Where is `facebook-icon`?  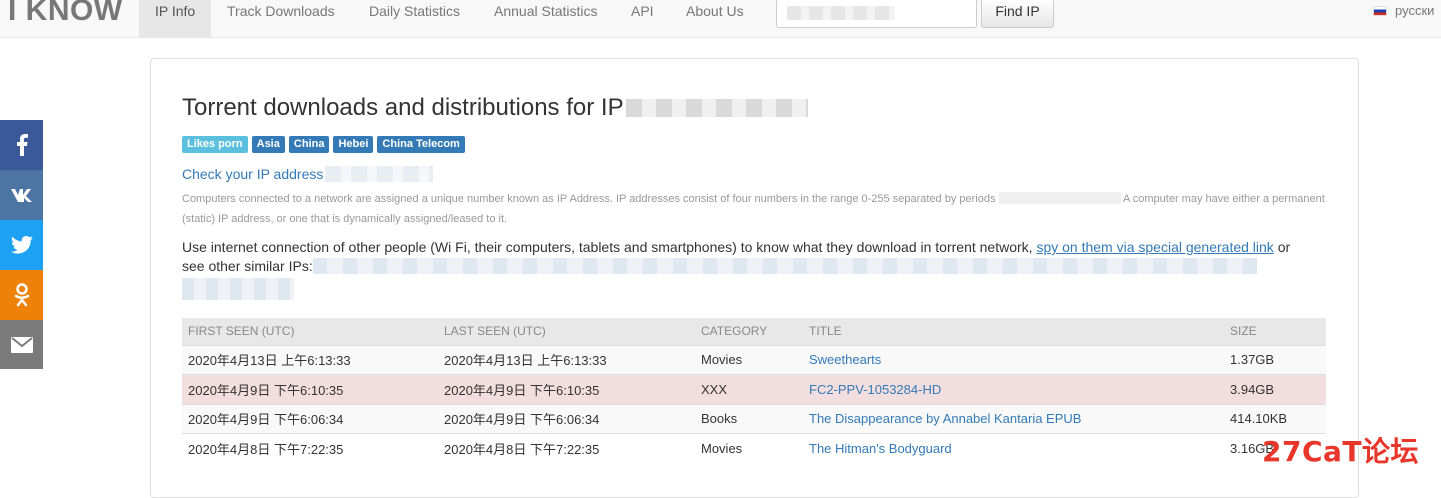
facebook-icon is located at coordinates (21, 145).